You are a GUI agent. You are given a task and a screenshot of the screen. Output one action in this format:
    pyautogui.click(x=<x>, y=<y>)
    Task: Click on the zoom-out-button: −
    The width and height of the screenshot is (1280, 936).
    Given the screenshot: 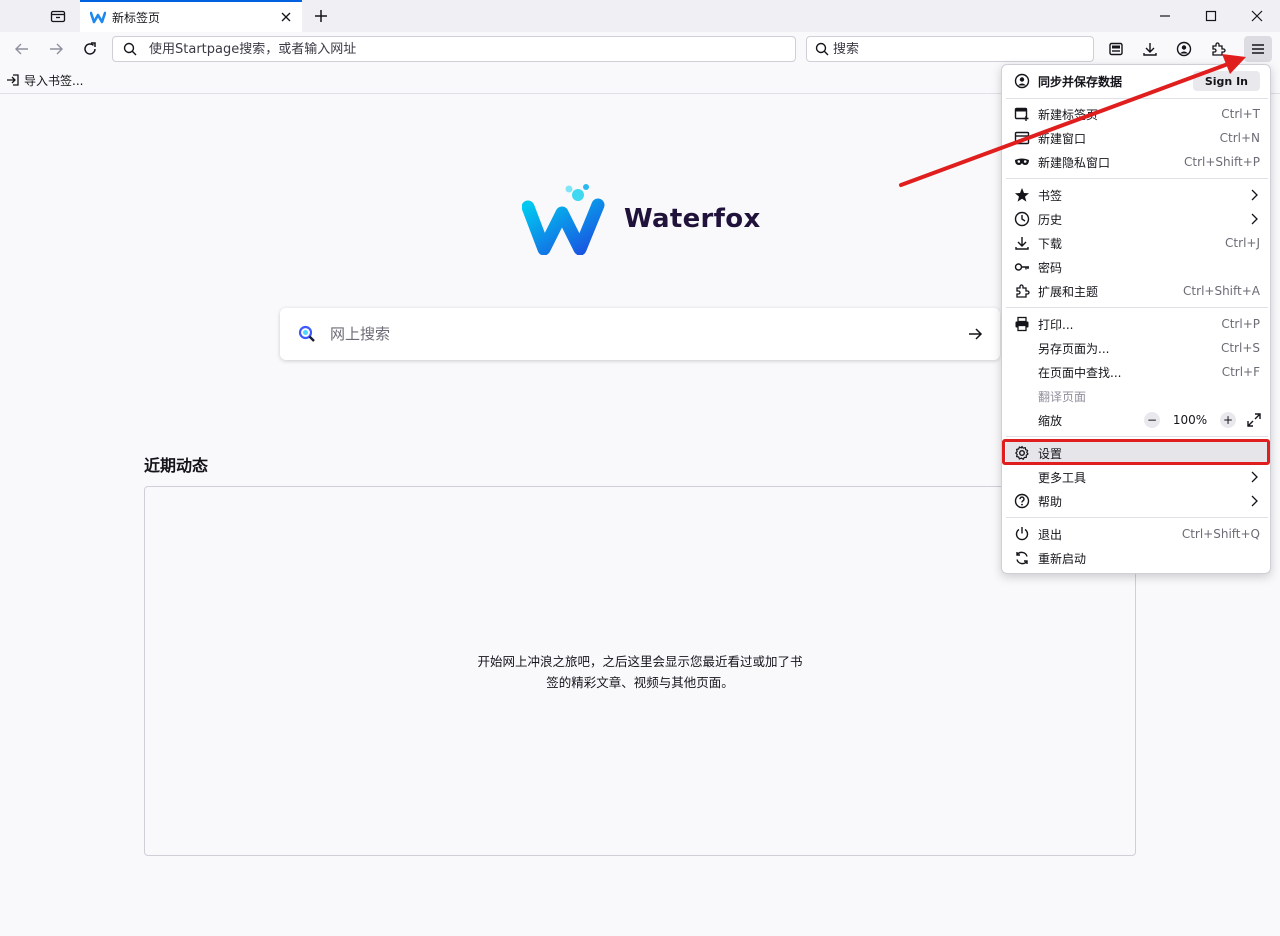 What is the action you would take?
    pyautogui.click(x=1152, y=420)
    